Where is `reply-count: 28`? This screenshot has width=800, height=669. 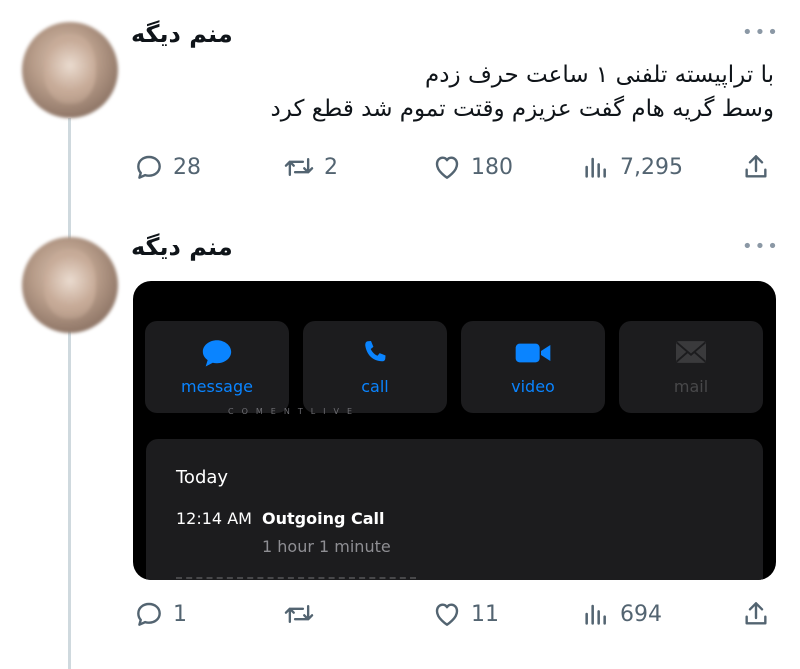 reply-count: 28 is located at coordinates (187, 167).